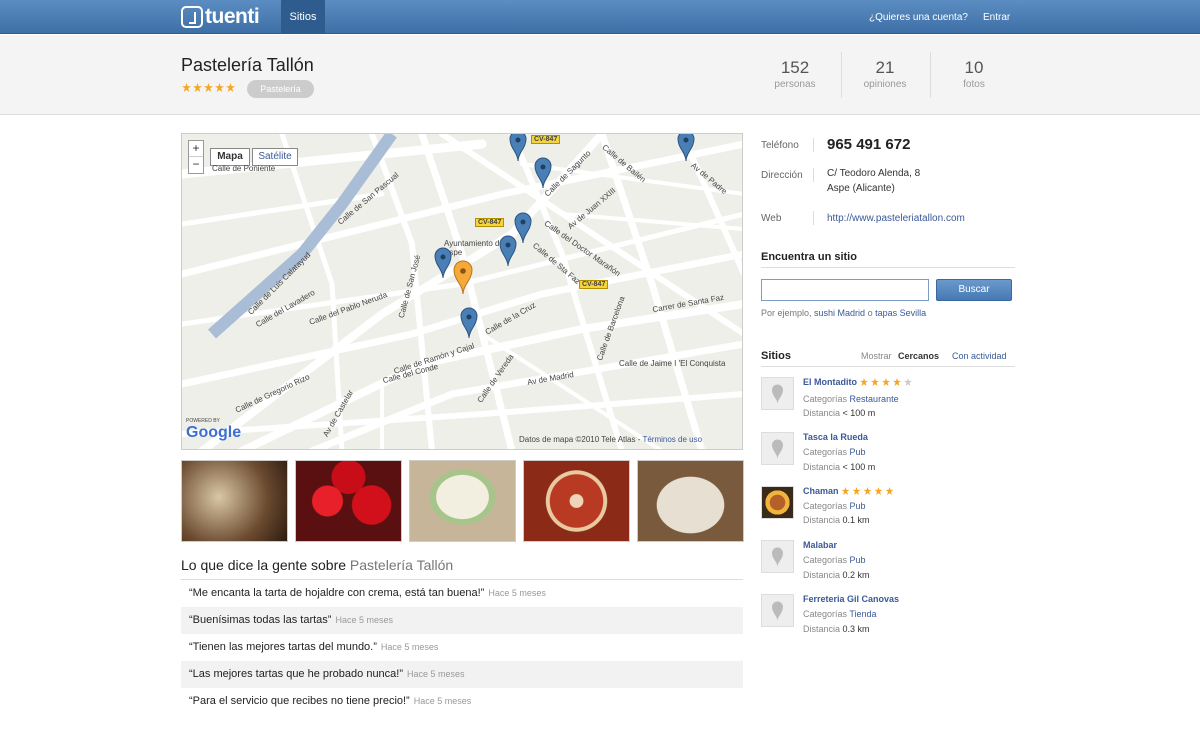 The width and height of the screenshot is (1200, 739). I want to click on nearby-place: Chaman Categorías Pub Distancia 0.1 km, so click(888, 511).